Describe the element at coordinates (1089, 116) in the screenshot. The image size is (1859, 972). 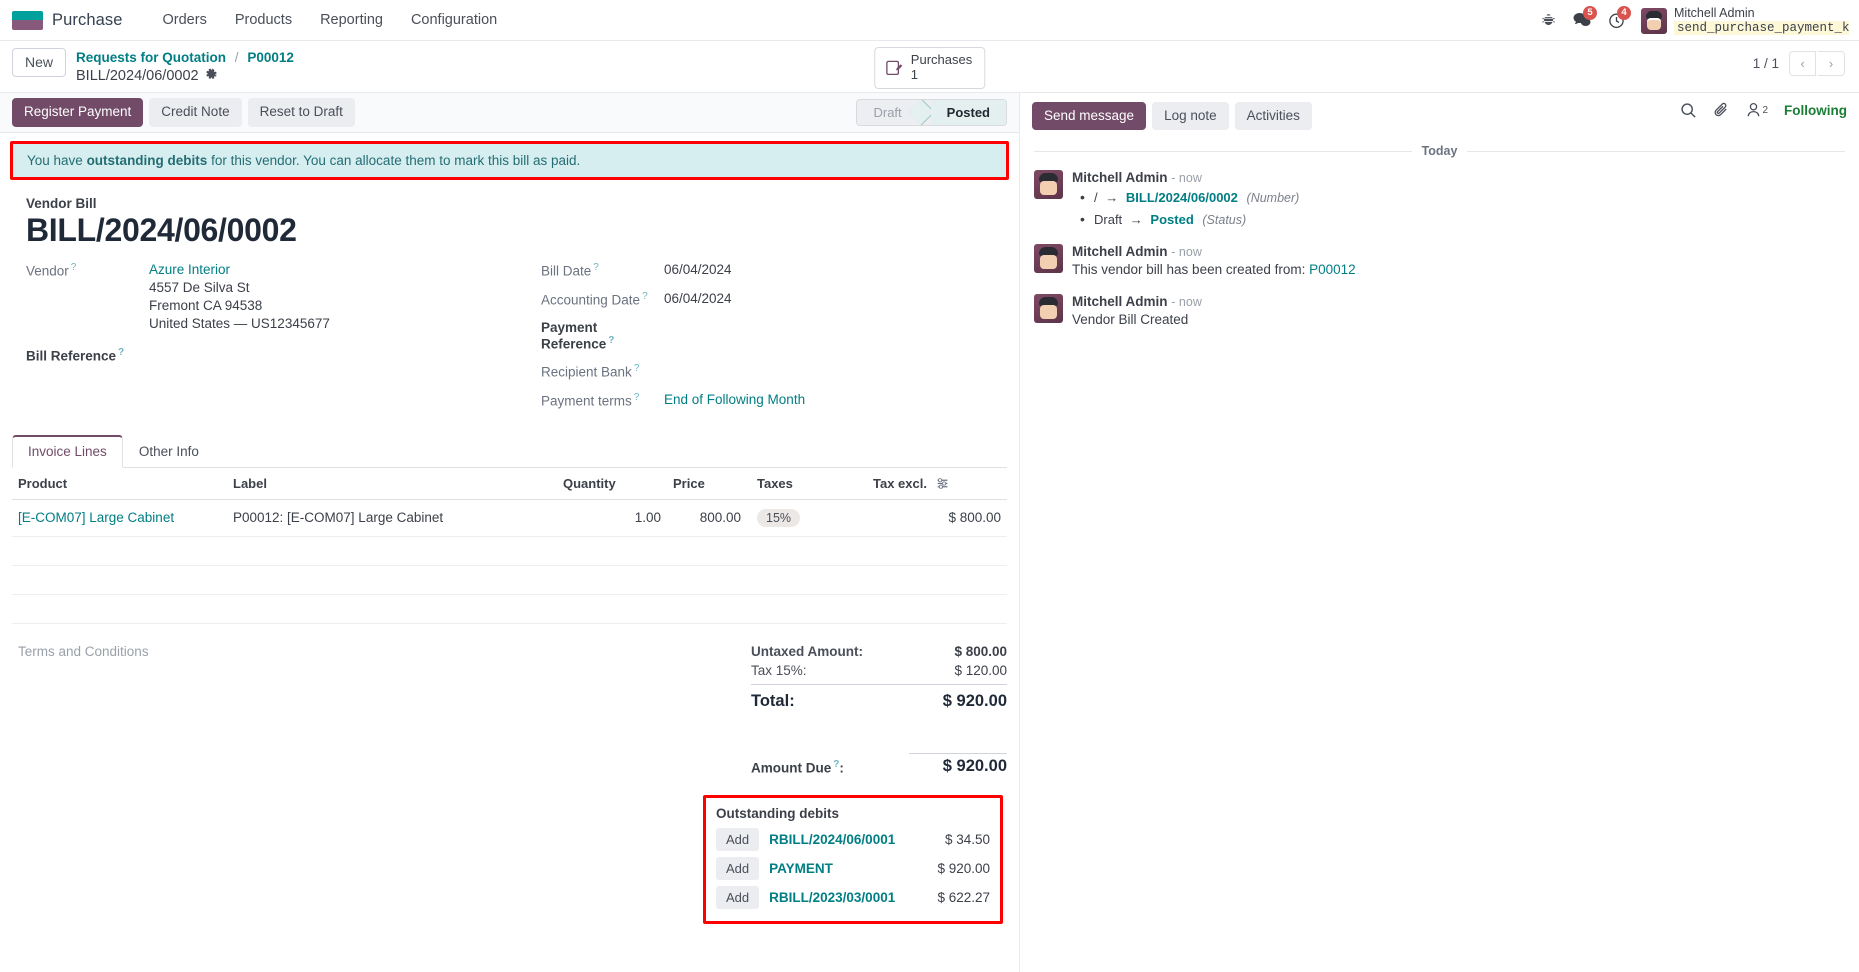
I see `send-message-button: Send message` at that location.